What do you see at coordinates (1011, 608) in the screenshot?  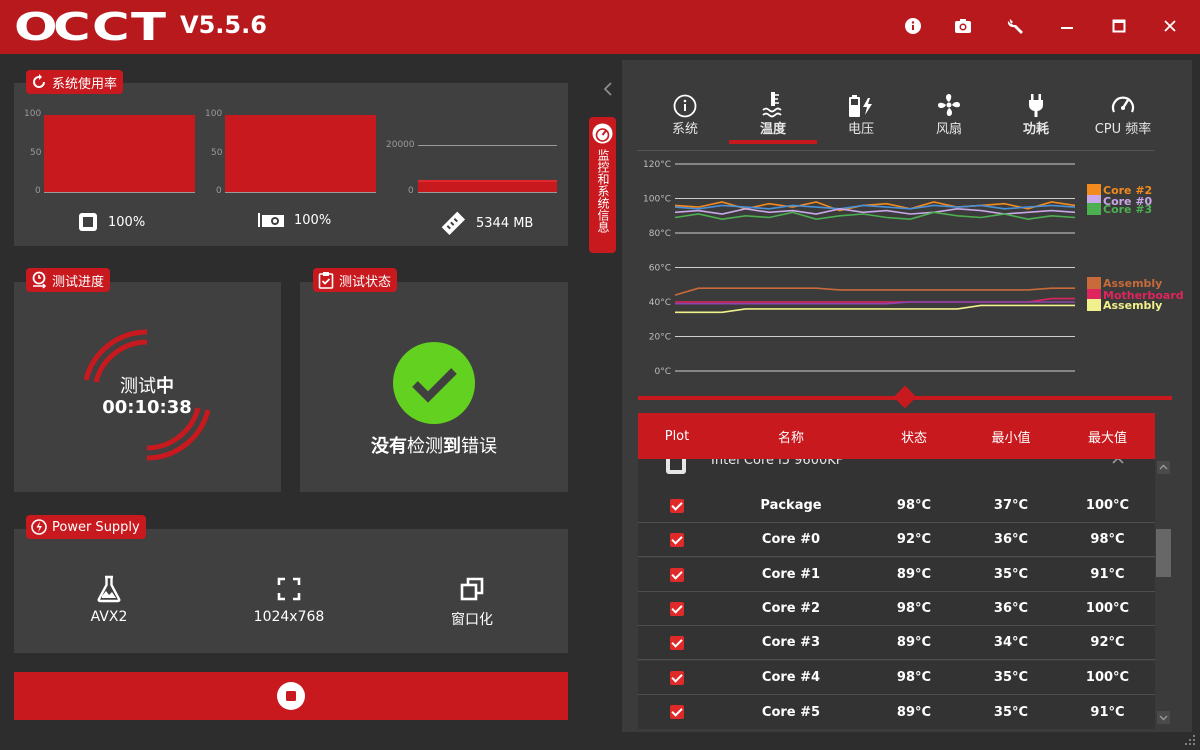 I see `sensor-min: 36°C` at bounding box center [1011, 608].